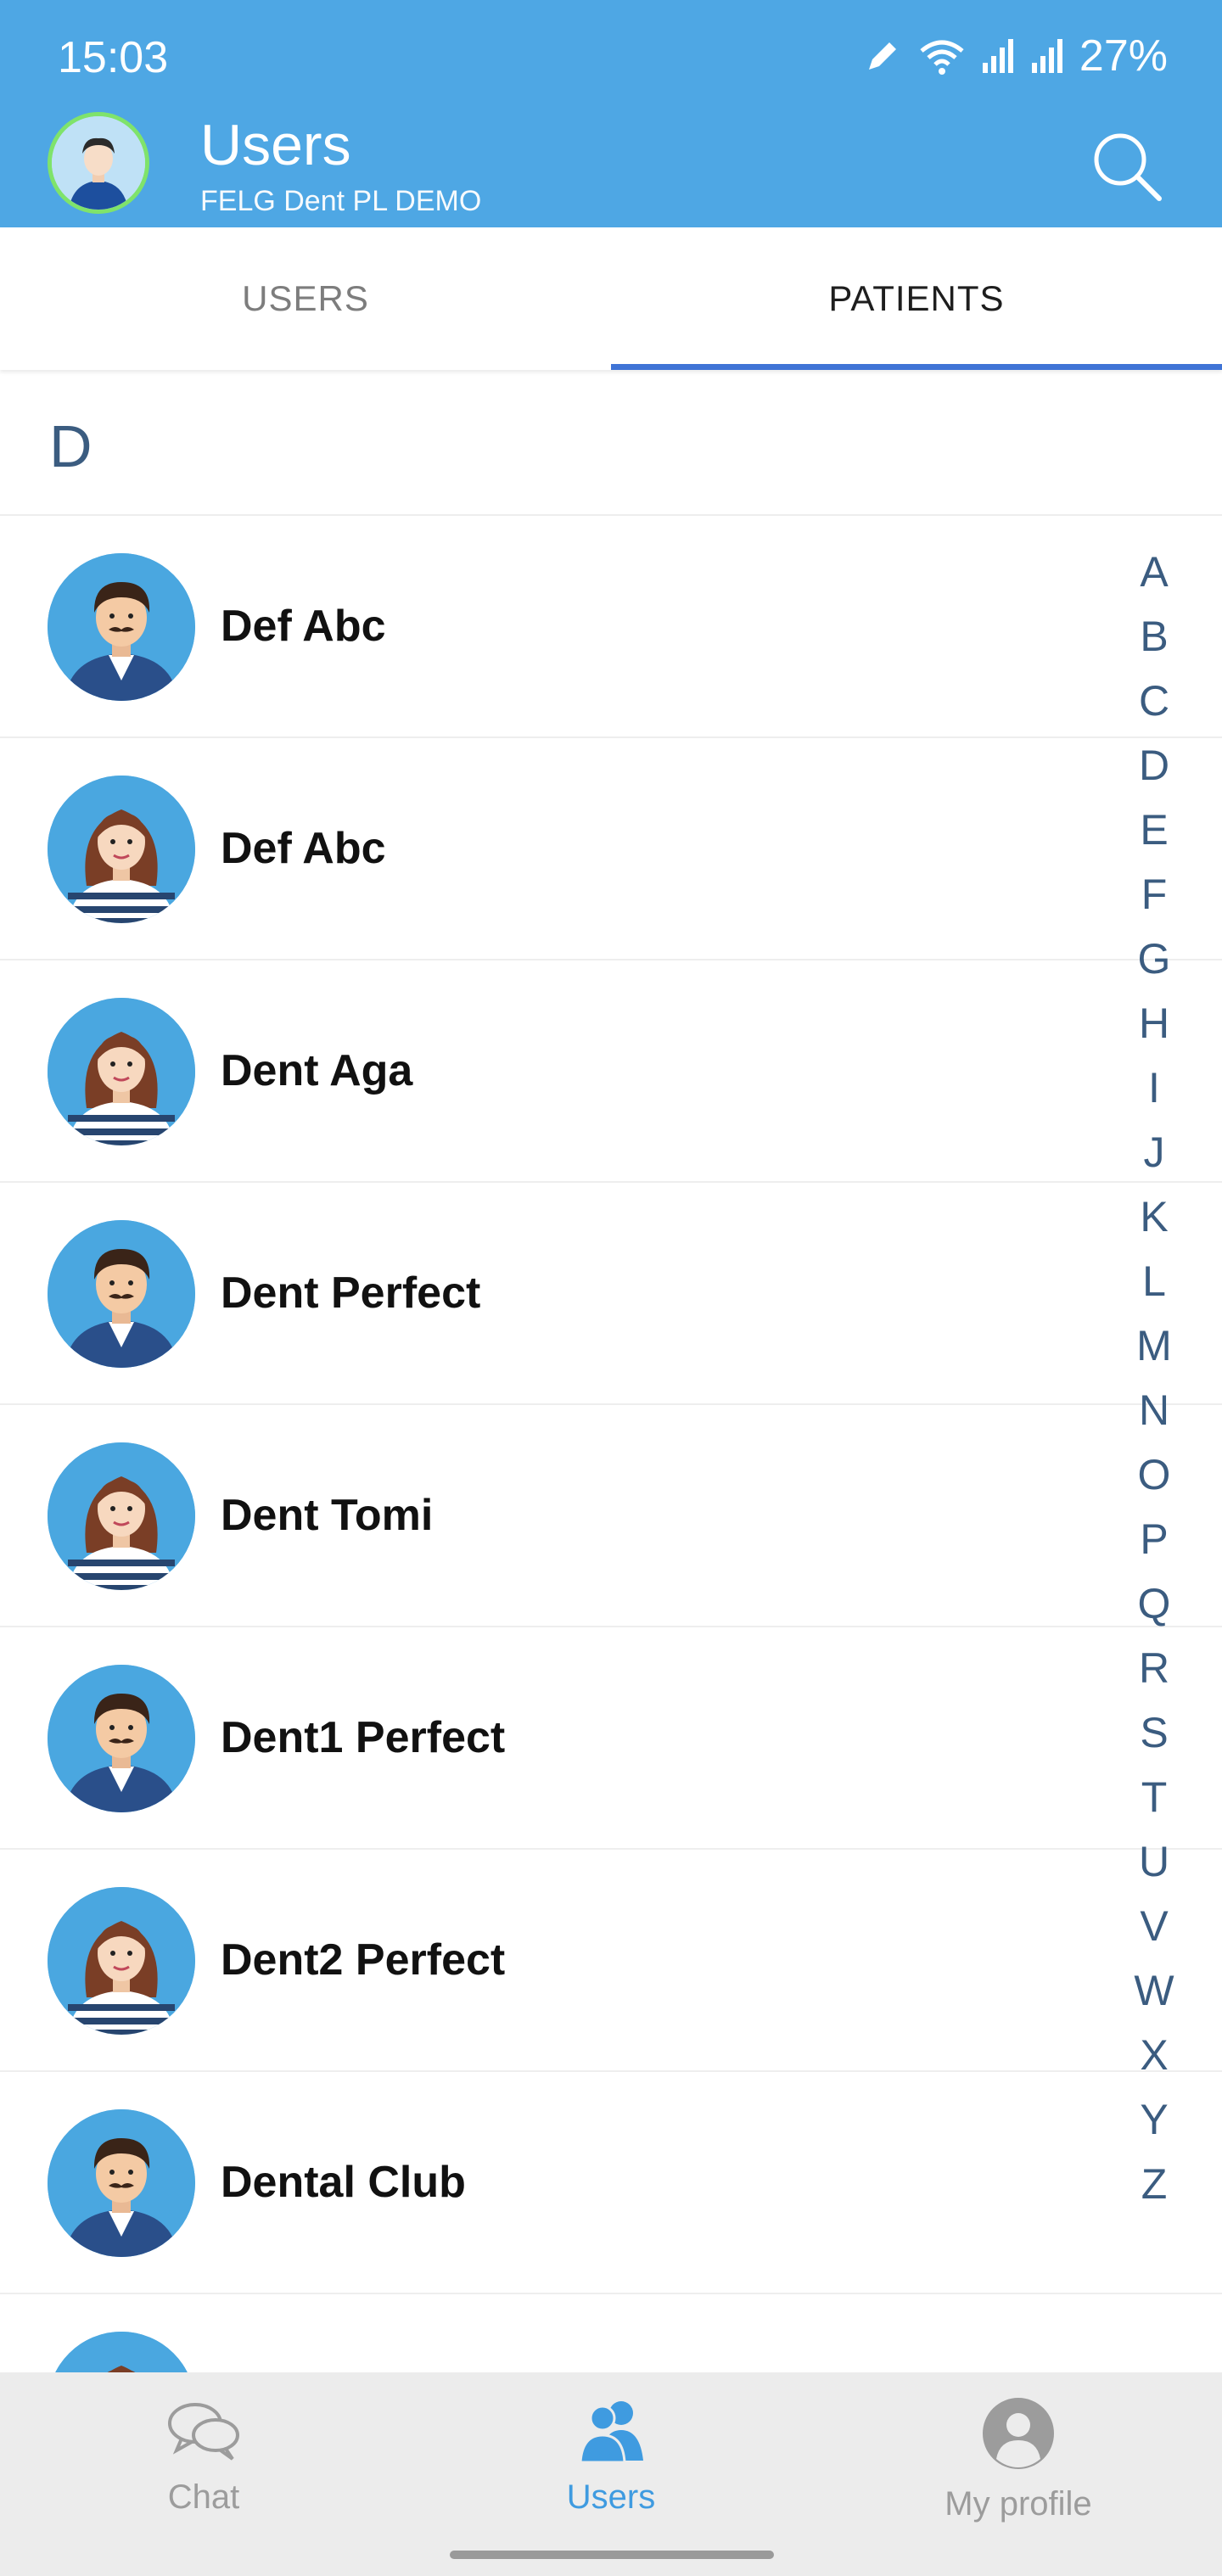 This screenshot has height=2576, width=1222. I want to click on status-icons: 27%, so click(1015, 56).